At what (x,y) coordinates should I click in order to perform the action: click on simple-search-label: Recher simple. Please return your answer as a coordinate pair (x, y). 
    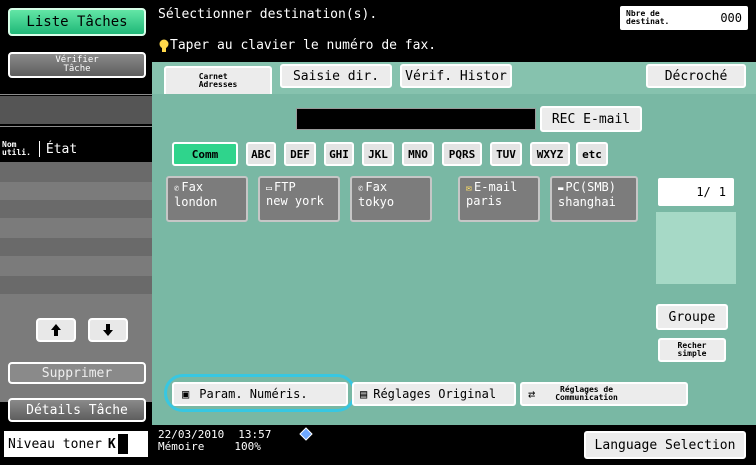
    Looking at the image, I should click on (692, 349).